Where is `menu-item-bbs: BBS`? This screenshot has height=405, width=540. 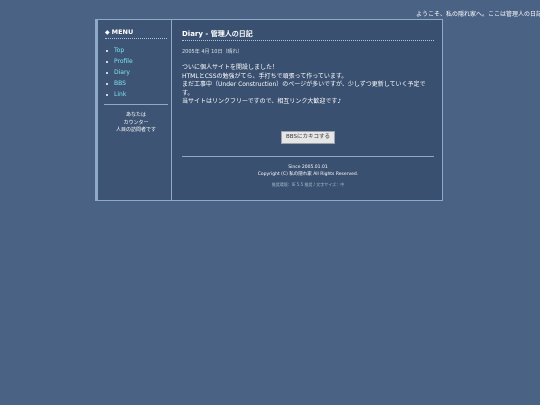 menu-item-bbs: BBS is located at coordinates (119, 83).